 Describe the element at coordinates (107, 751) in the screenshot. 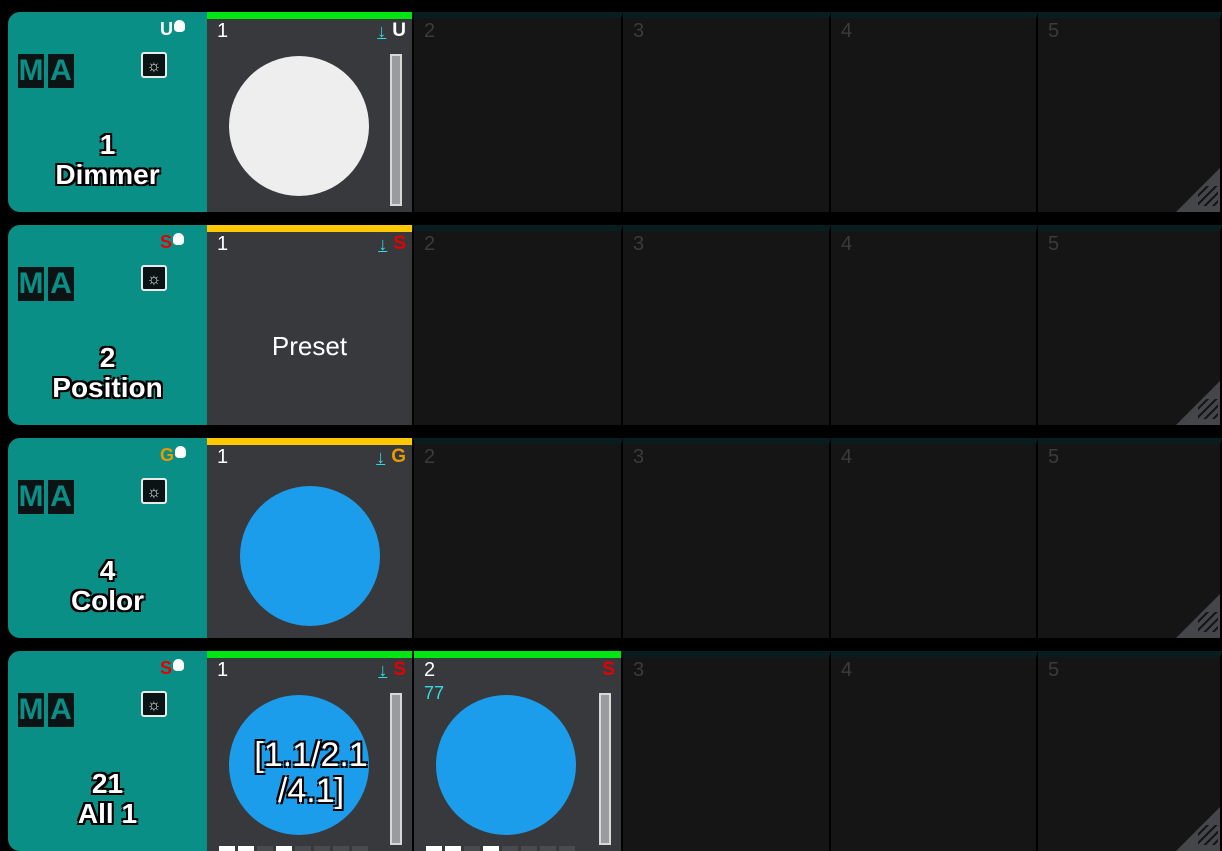

I see `pool-header-button: M A ☼ S 21 All 1` at that location.